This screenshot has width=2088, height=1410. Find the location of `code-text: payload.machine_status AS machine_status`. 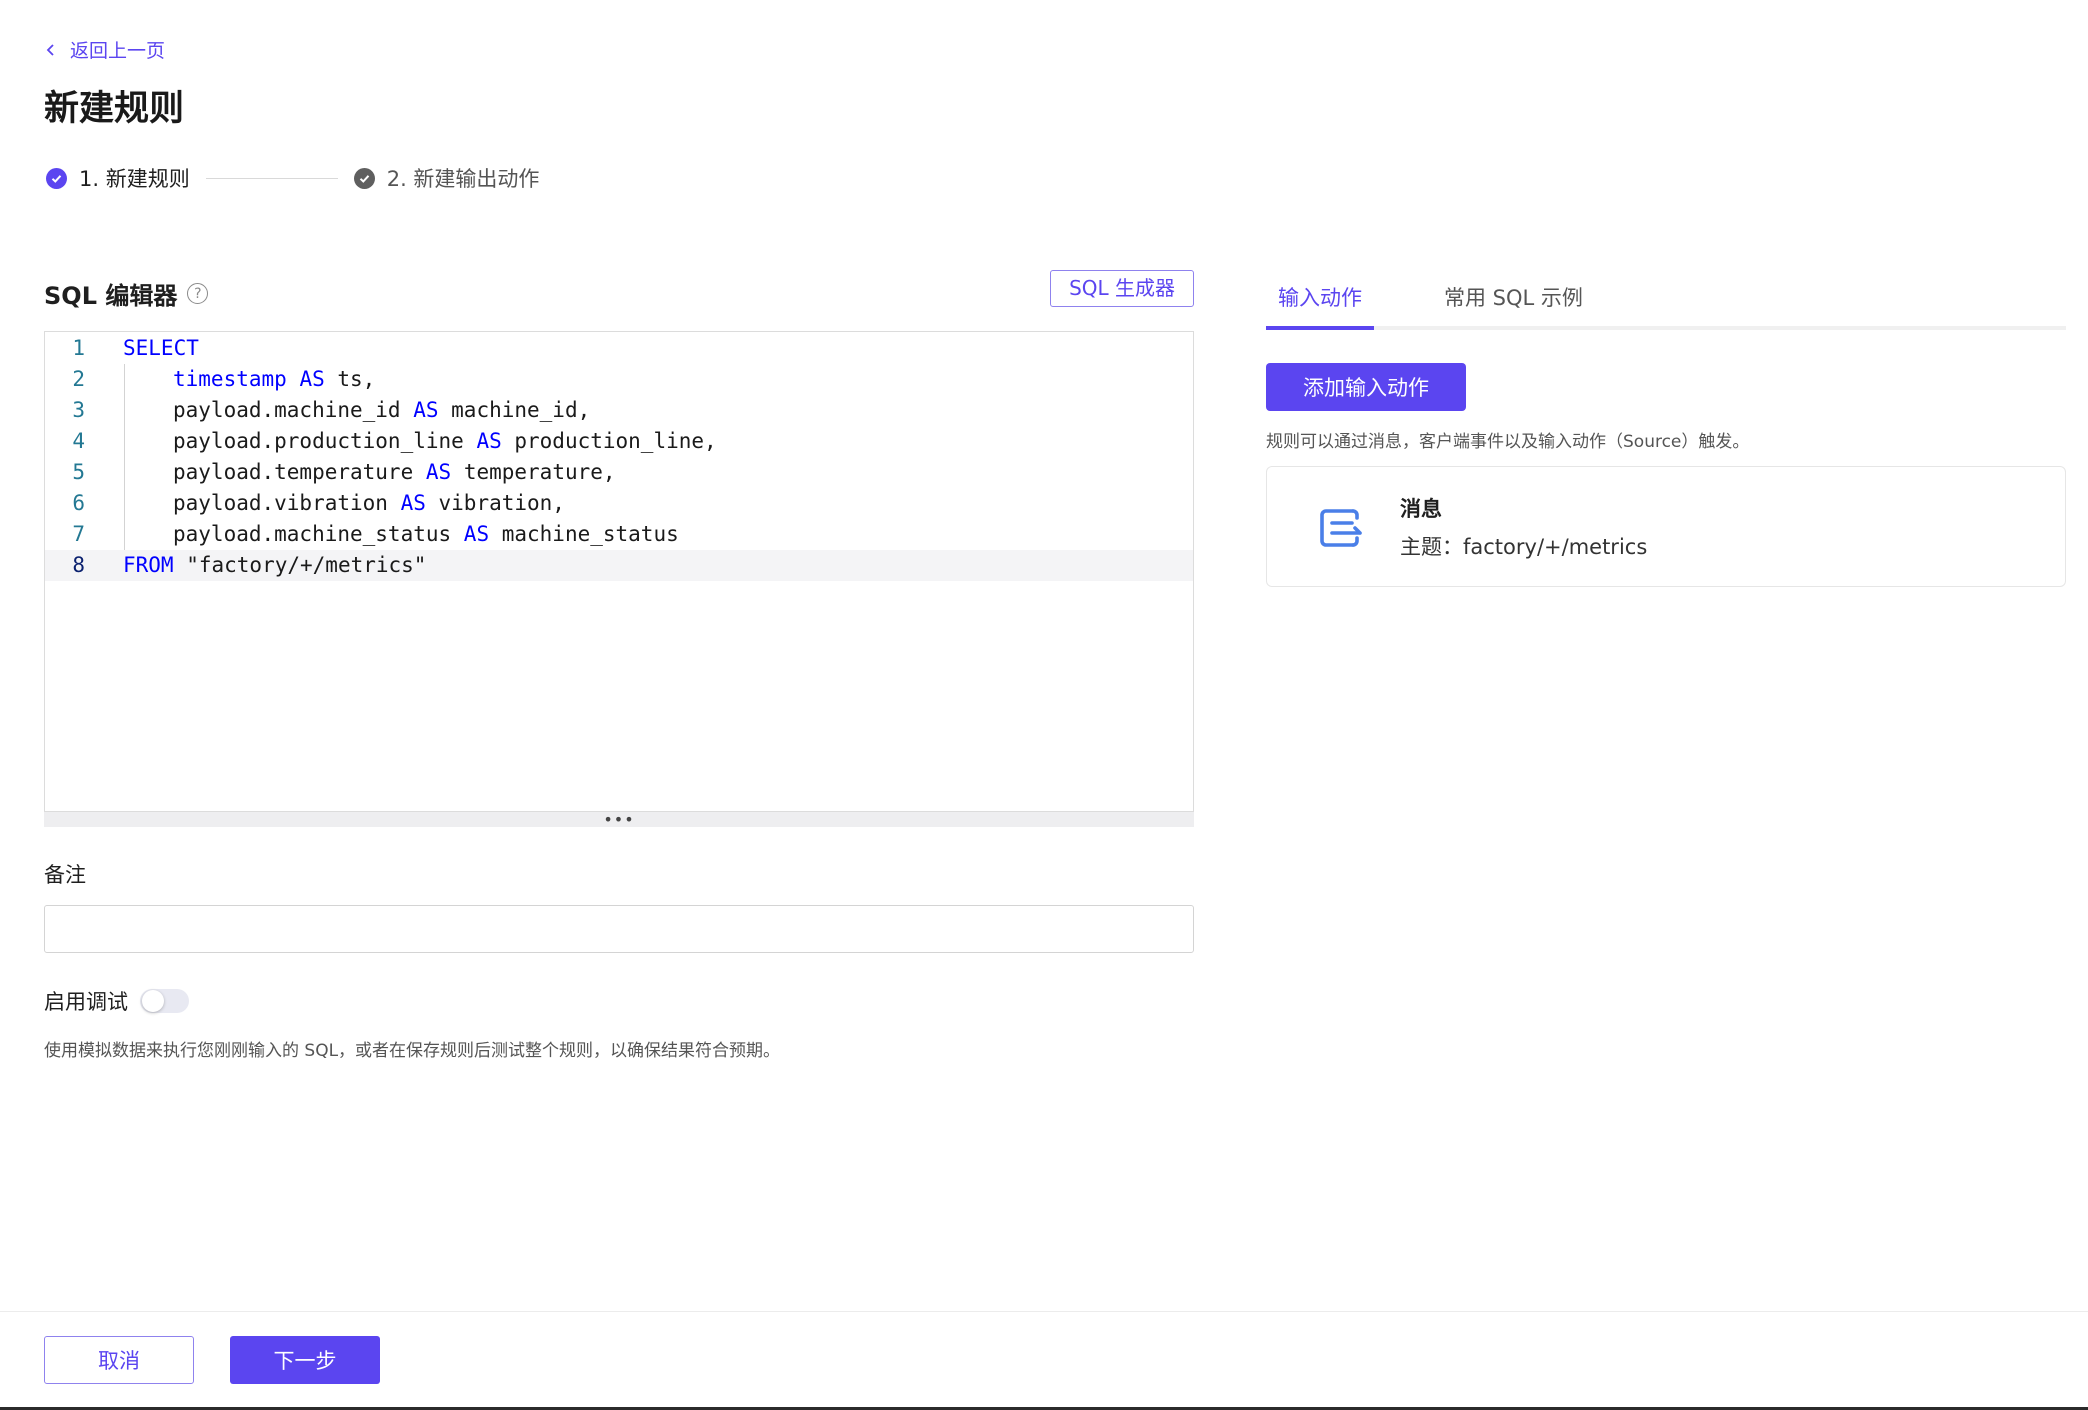

code-text: payload.machine_status AS machine_status is located at coordinates (426, 534).